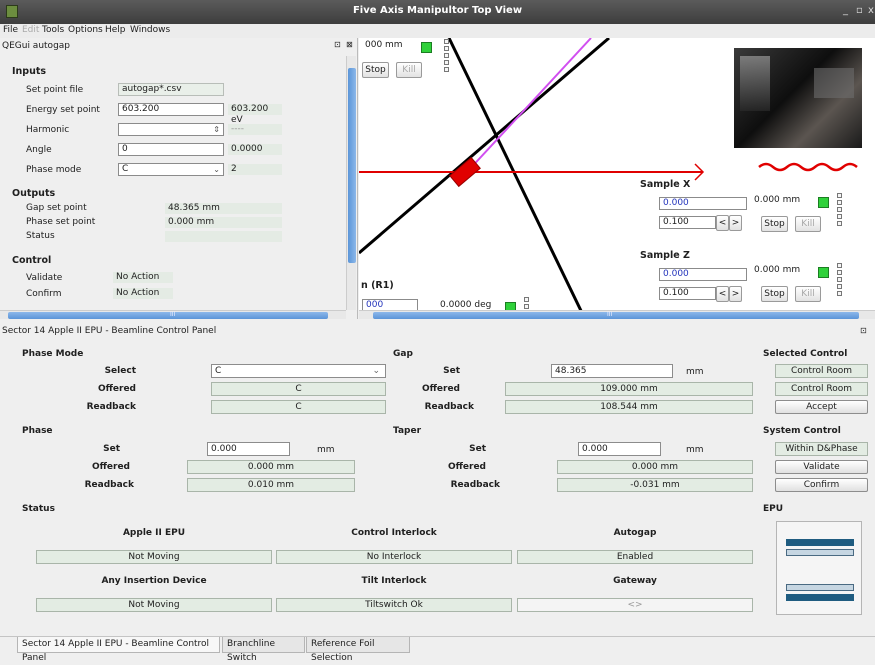 Image resolution: width=875 pixels, height=665 pixels. Describe the element at coordinates (808, 294) in the screenshot. I see `sample-z-kill-button: Kill` at that location.